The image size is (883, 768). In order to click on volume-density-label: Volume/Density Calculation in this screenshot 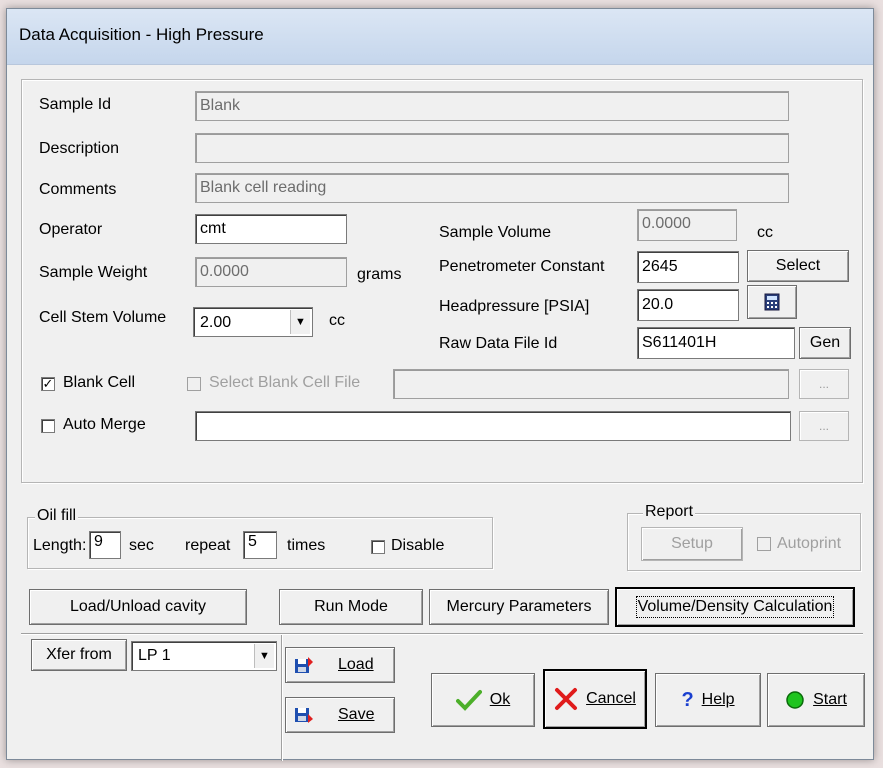, I will do `click(735, 607)`.